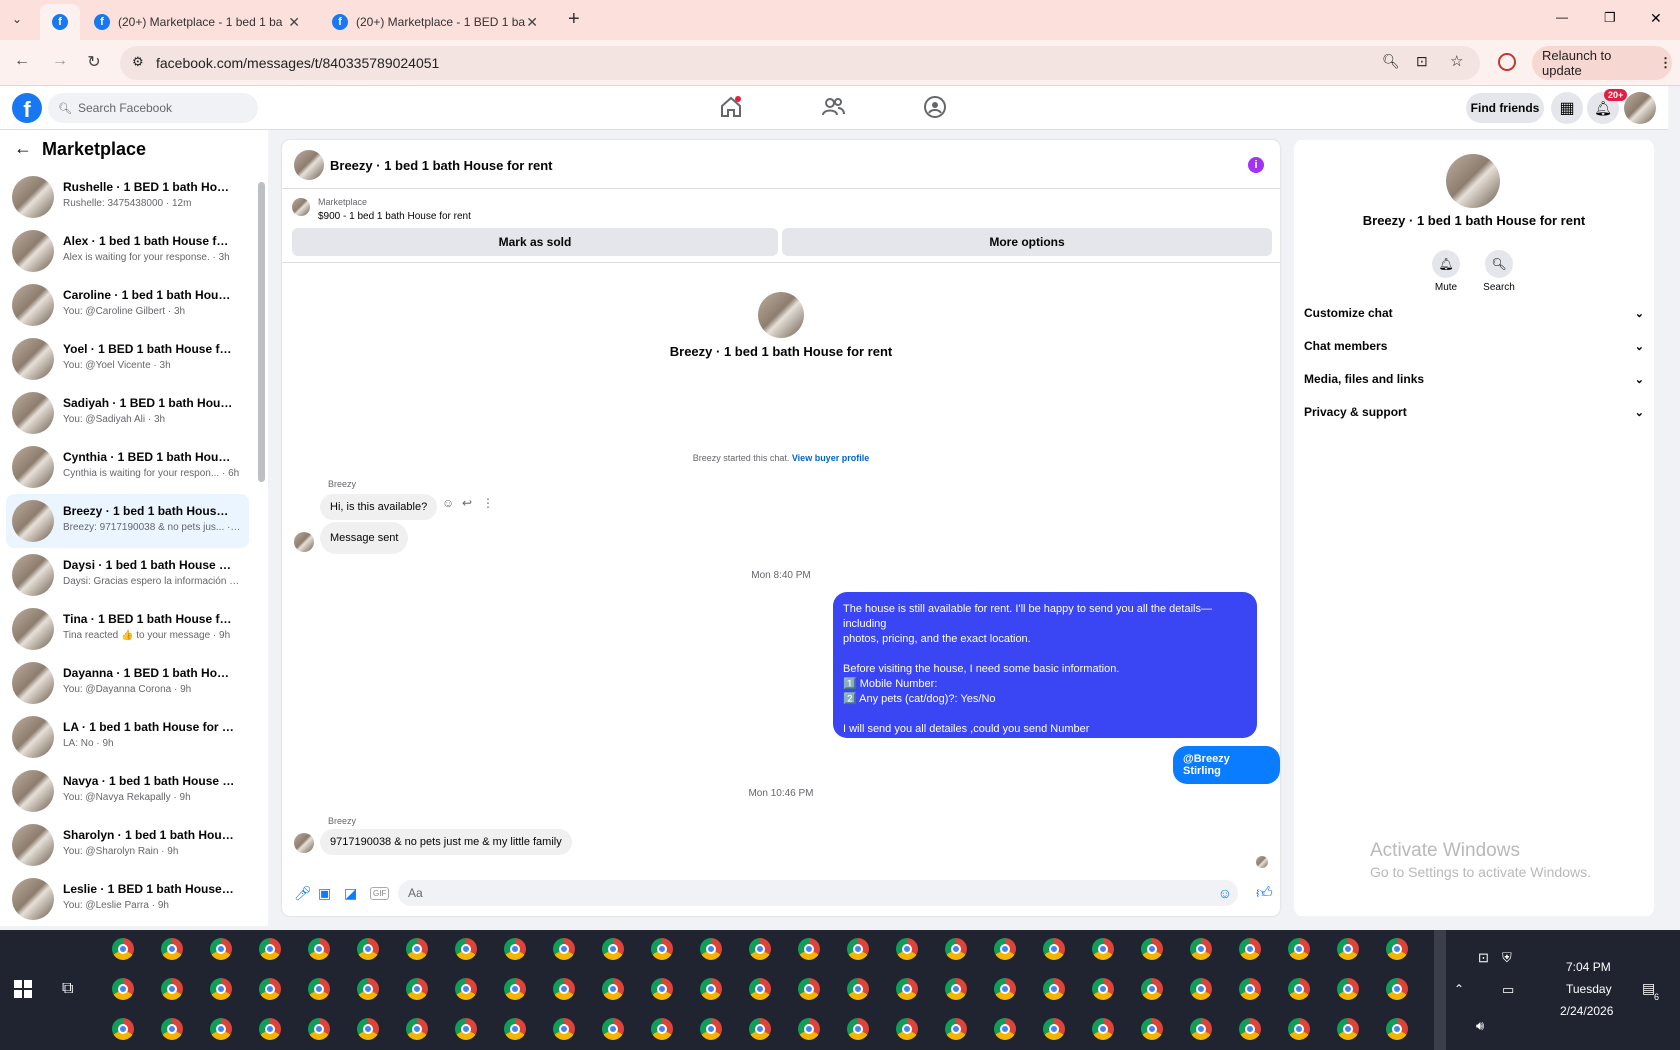 This screenshot has width=1680, height=1050. Describe the element at coordinates (1459, 989) in the screenshot. I see `tray-chevron-icon: ⌃` at that location.